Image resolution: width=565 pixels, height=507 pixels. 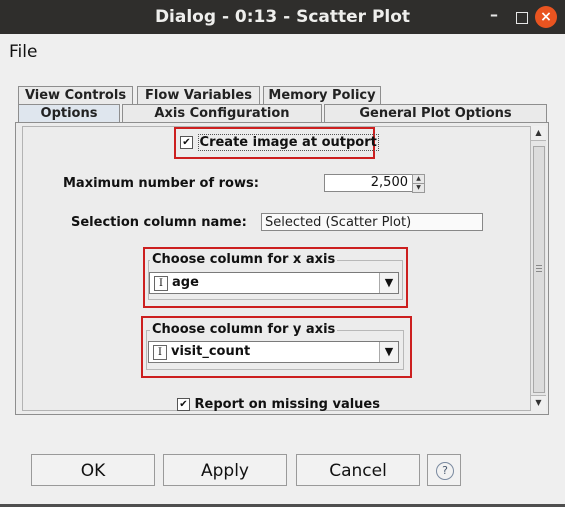 What do you see at coordinates (368, 183) in the screenshot?
I see `max-rows-input: 2,500` at bounding box center [368, 183].